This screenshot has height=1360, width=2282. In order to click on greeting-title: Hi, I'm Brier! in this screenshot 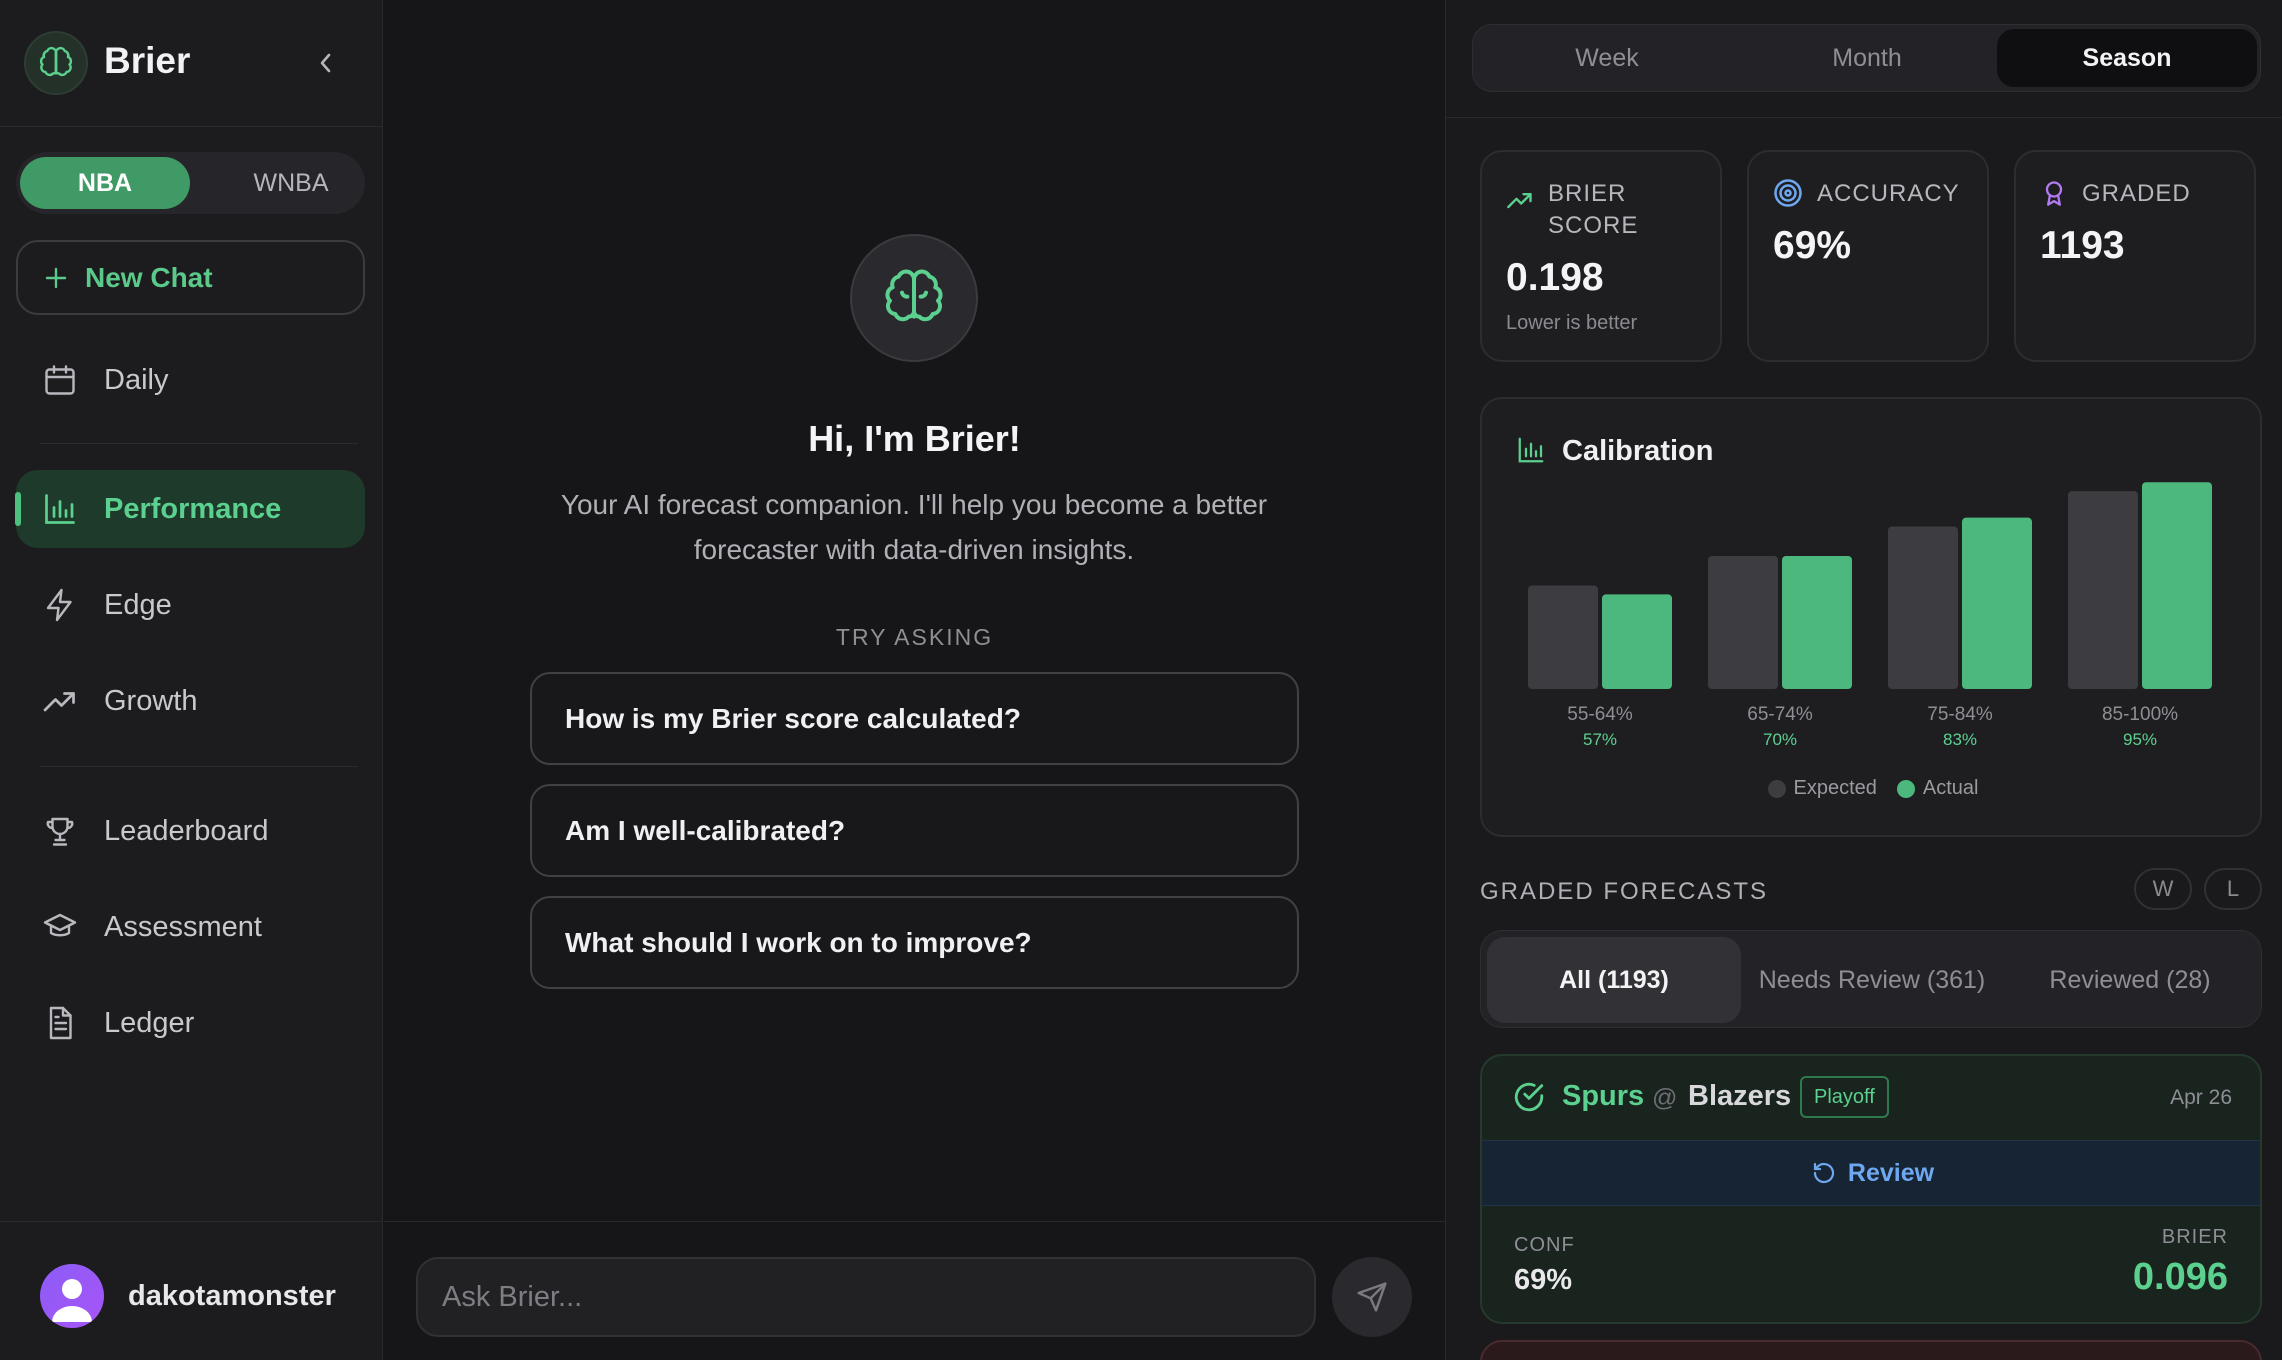, I will do `click(914, 438)`.